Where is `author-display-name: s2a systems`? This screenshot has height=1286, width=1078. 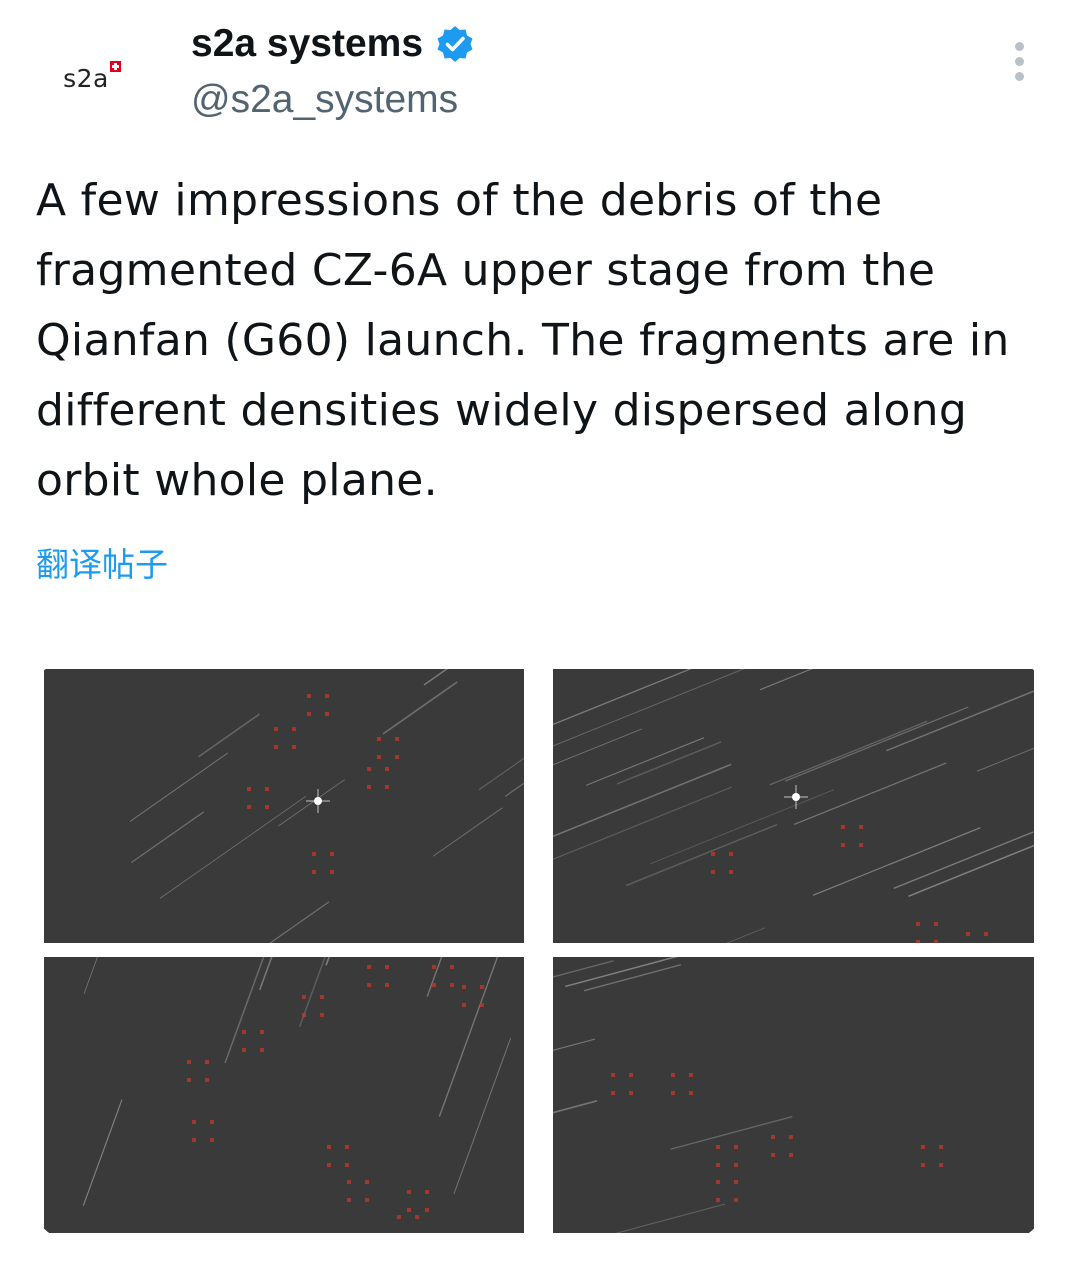
author-display-name: s2a systems is located at coordinates (307, 44).